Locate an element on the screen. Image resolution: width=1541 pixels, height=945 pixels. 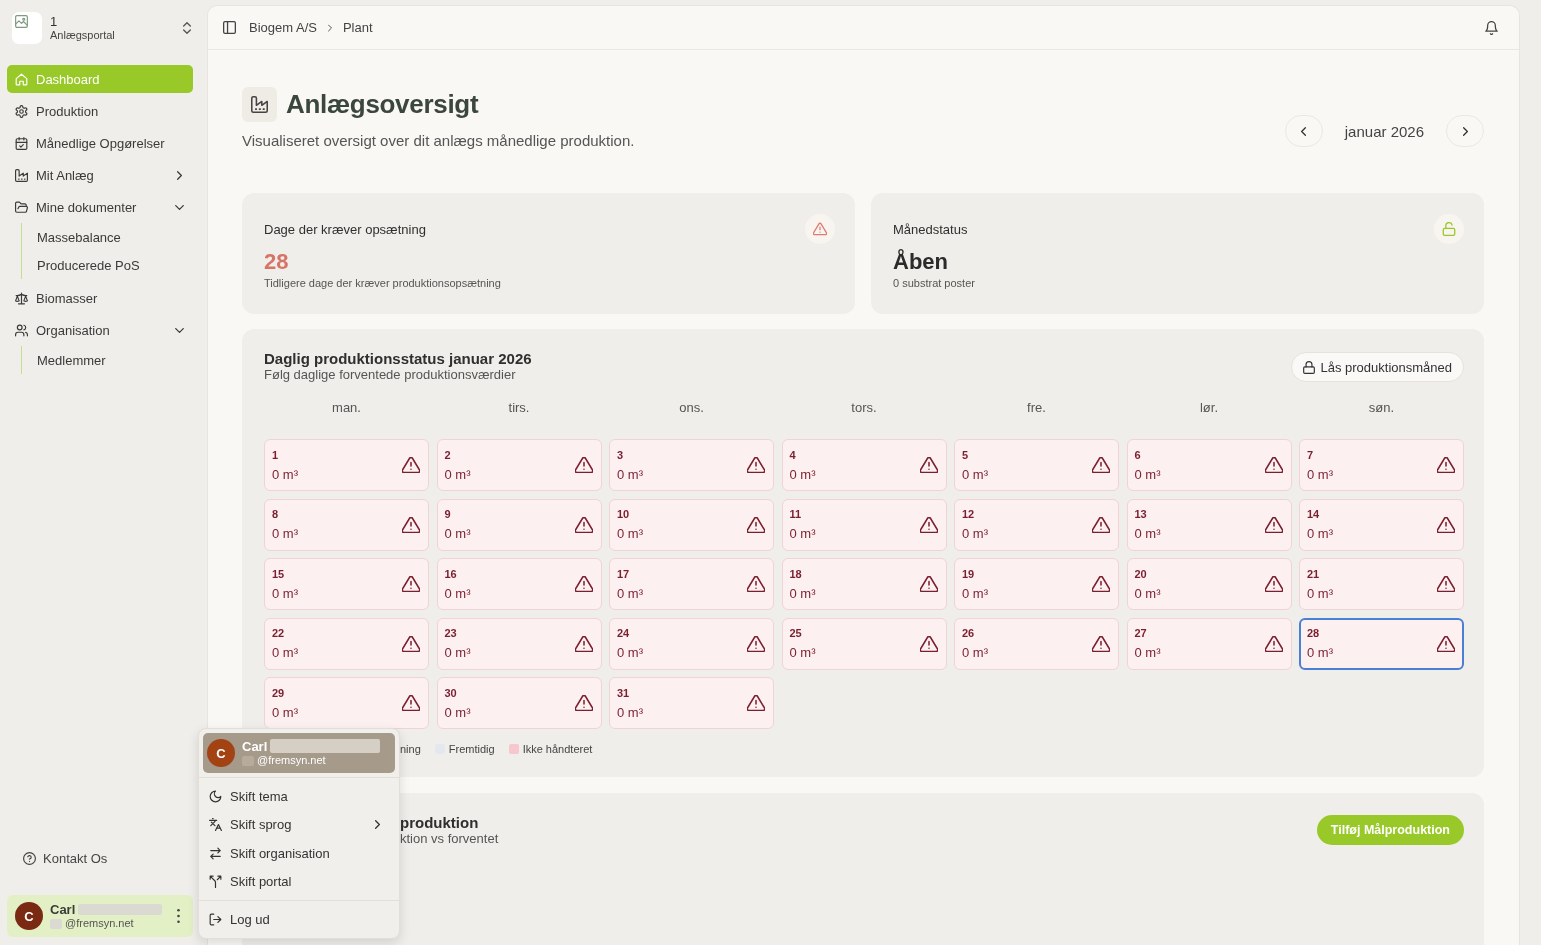
day-cell: 9 0 m³ is located at coordinates (519, 524).